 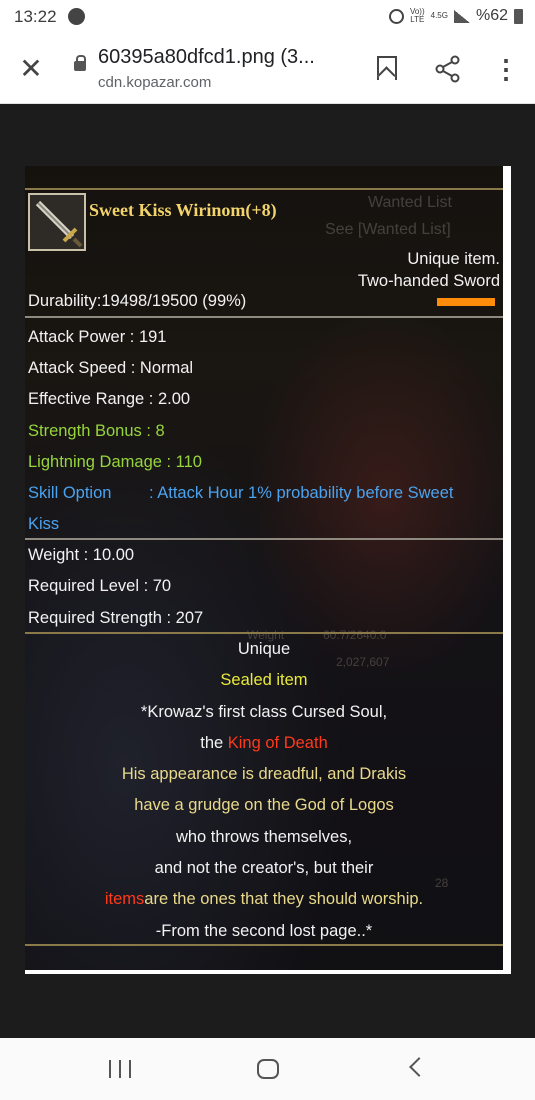 I want to click on page-host: cdn.kopazar.com, so click(x=154, y=82).